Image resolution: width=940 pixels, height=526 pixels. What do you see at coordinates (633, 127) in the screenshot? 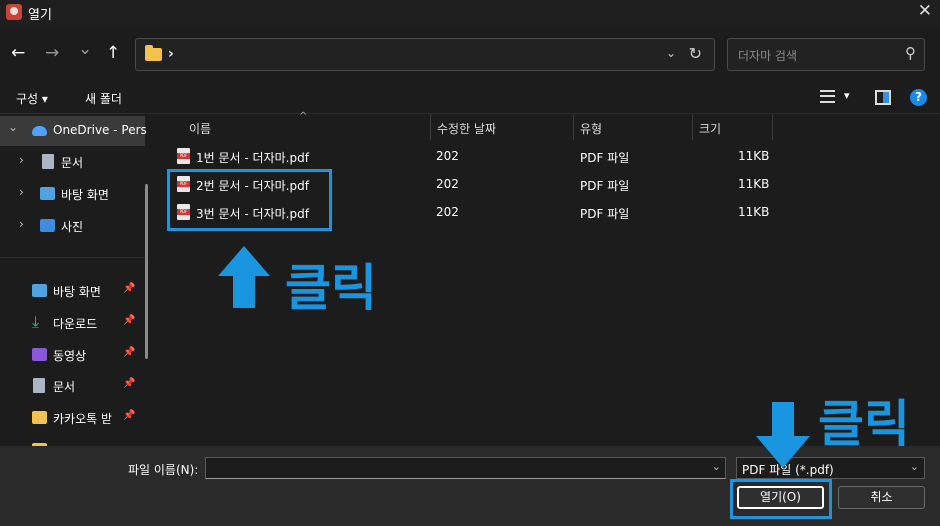
I see `column-header-type: 유형` at bounding box center [633, 127].